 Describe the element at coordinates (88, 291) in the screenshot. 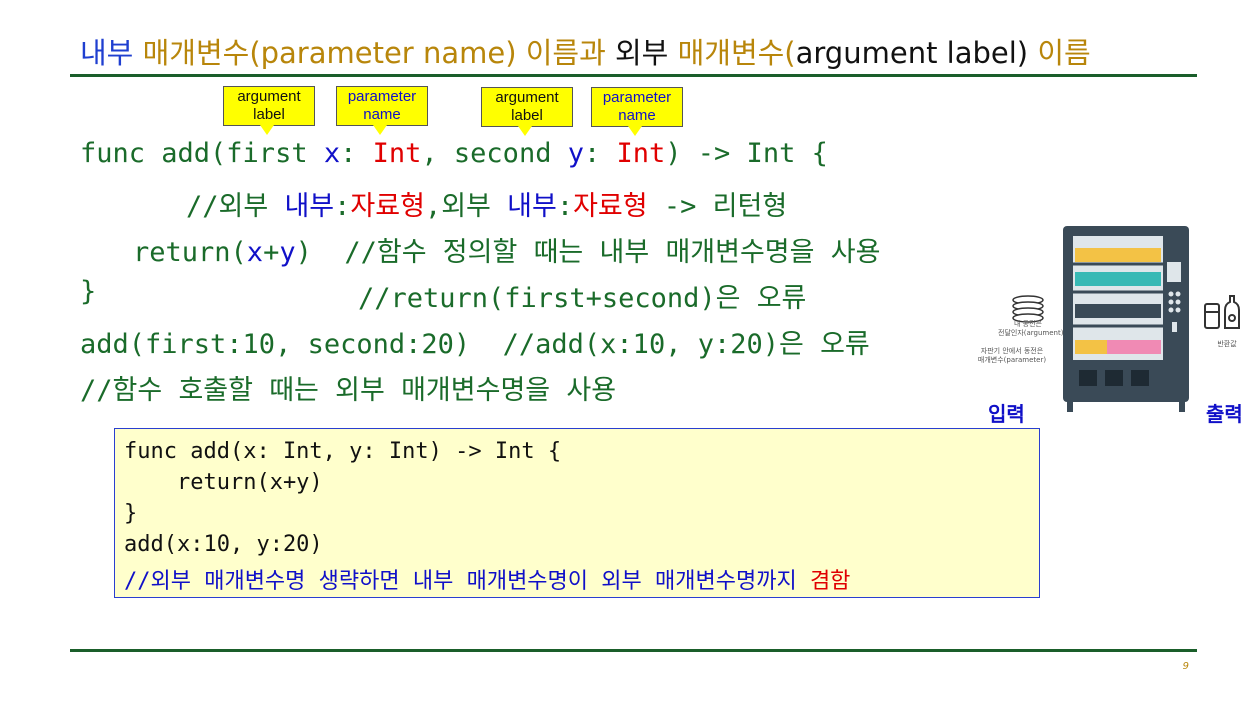

I see `code-line-4: }` at that location.